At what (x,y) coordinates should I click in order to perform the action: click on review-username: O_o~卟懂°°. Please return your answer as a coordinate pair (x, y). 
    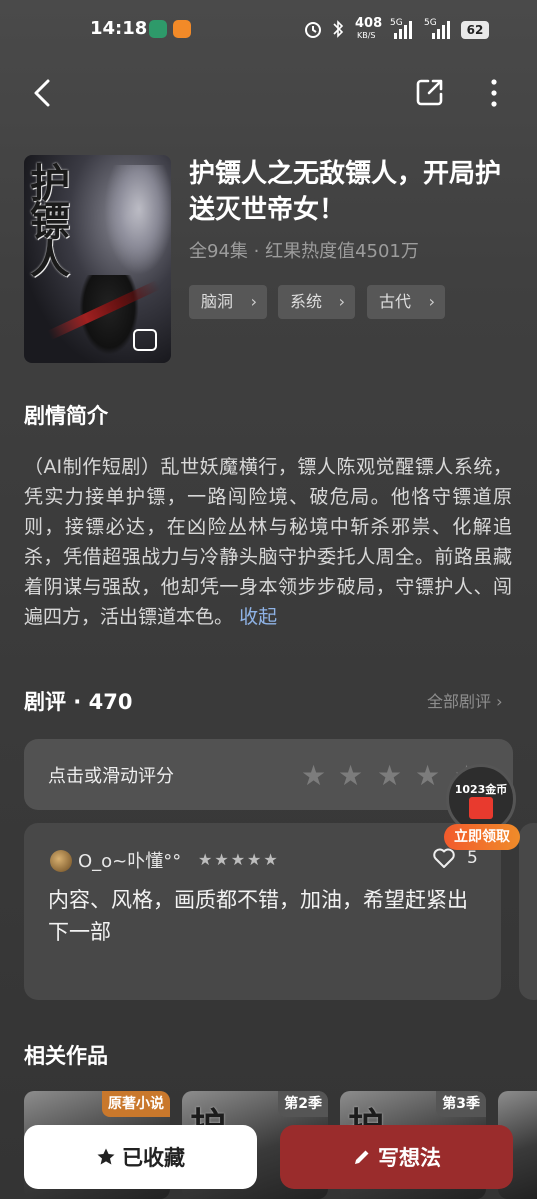
    Looking at the image, I should click on (129, 860).